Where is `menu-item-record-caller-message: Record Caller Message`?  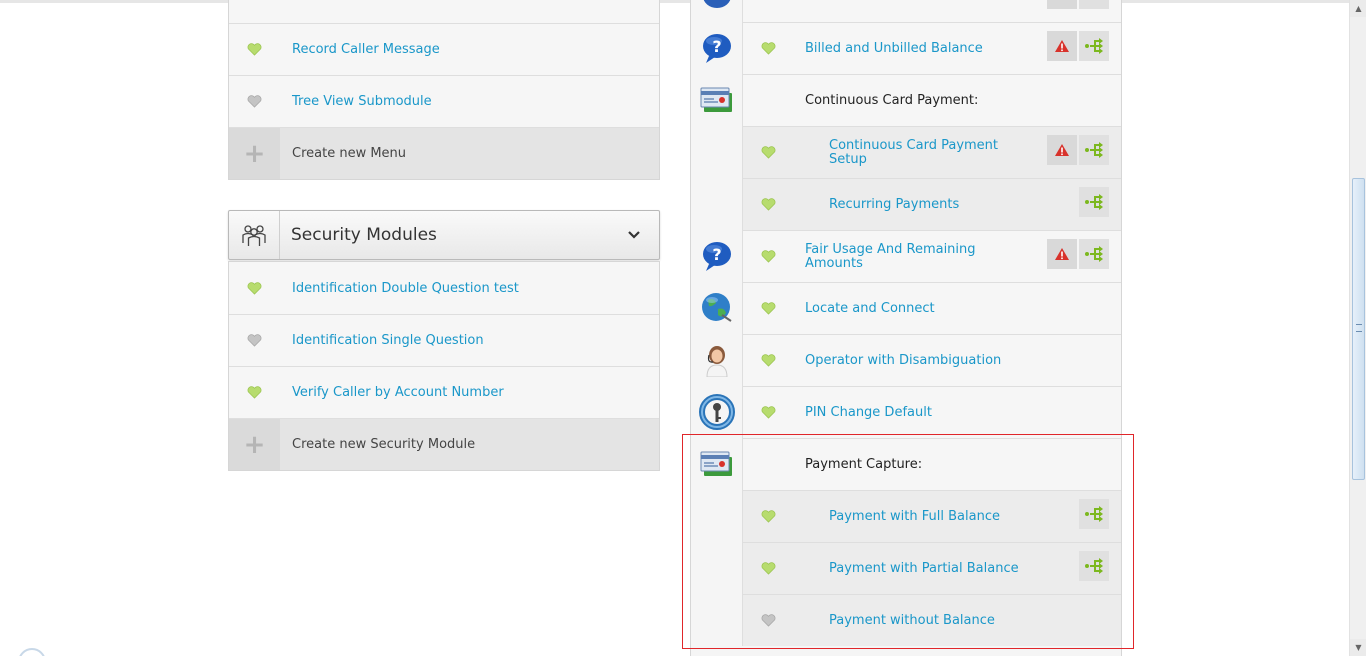 menu-item-record-caller-message: Record Caller Message is located at coordinates (444, 49).